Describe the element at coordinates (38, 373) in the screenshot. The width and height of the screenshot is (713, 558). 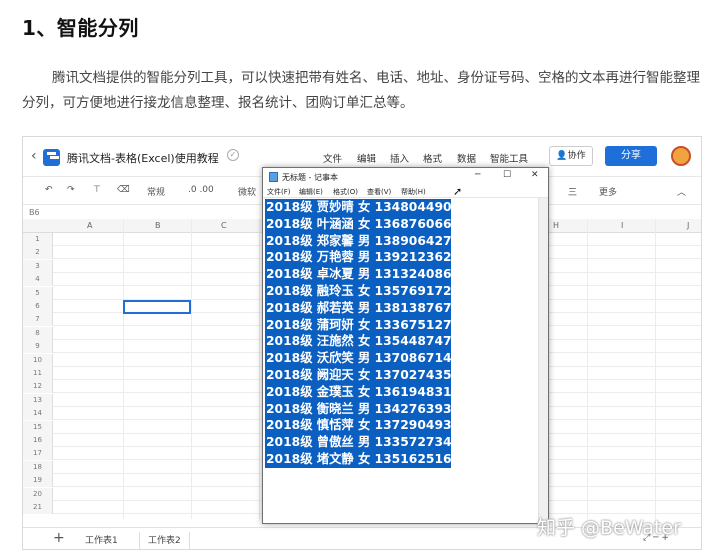
I see `row-number: 11` at that location.